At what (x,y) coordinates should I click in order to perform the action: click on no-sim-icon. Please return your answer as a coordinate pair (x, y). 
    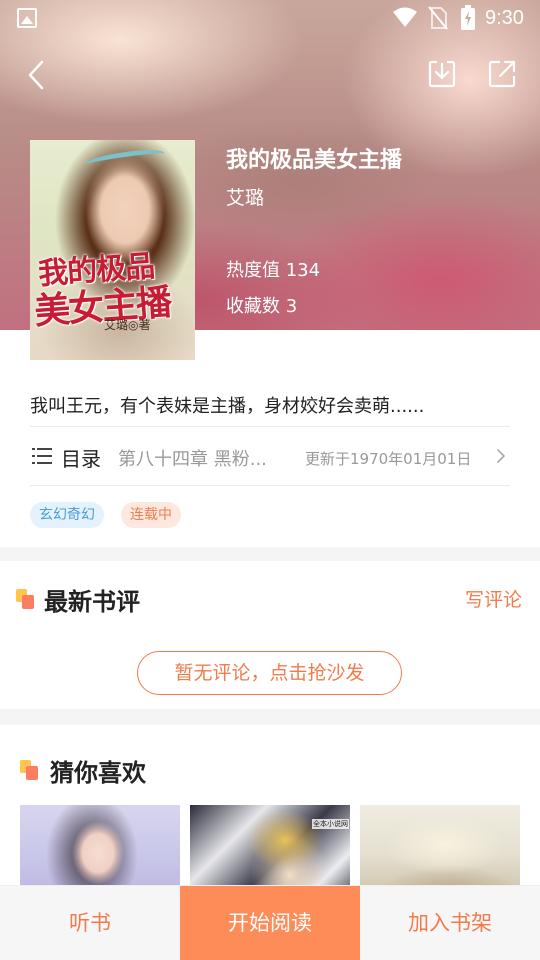
    Looking at the image, I should click on (438, 18).